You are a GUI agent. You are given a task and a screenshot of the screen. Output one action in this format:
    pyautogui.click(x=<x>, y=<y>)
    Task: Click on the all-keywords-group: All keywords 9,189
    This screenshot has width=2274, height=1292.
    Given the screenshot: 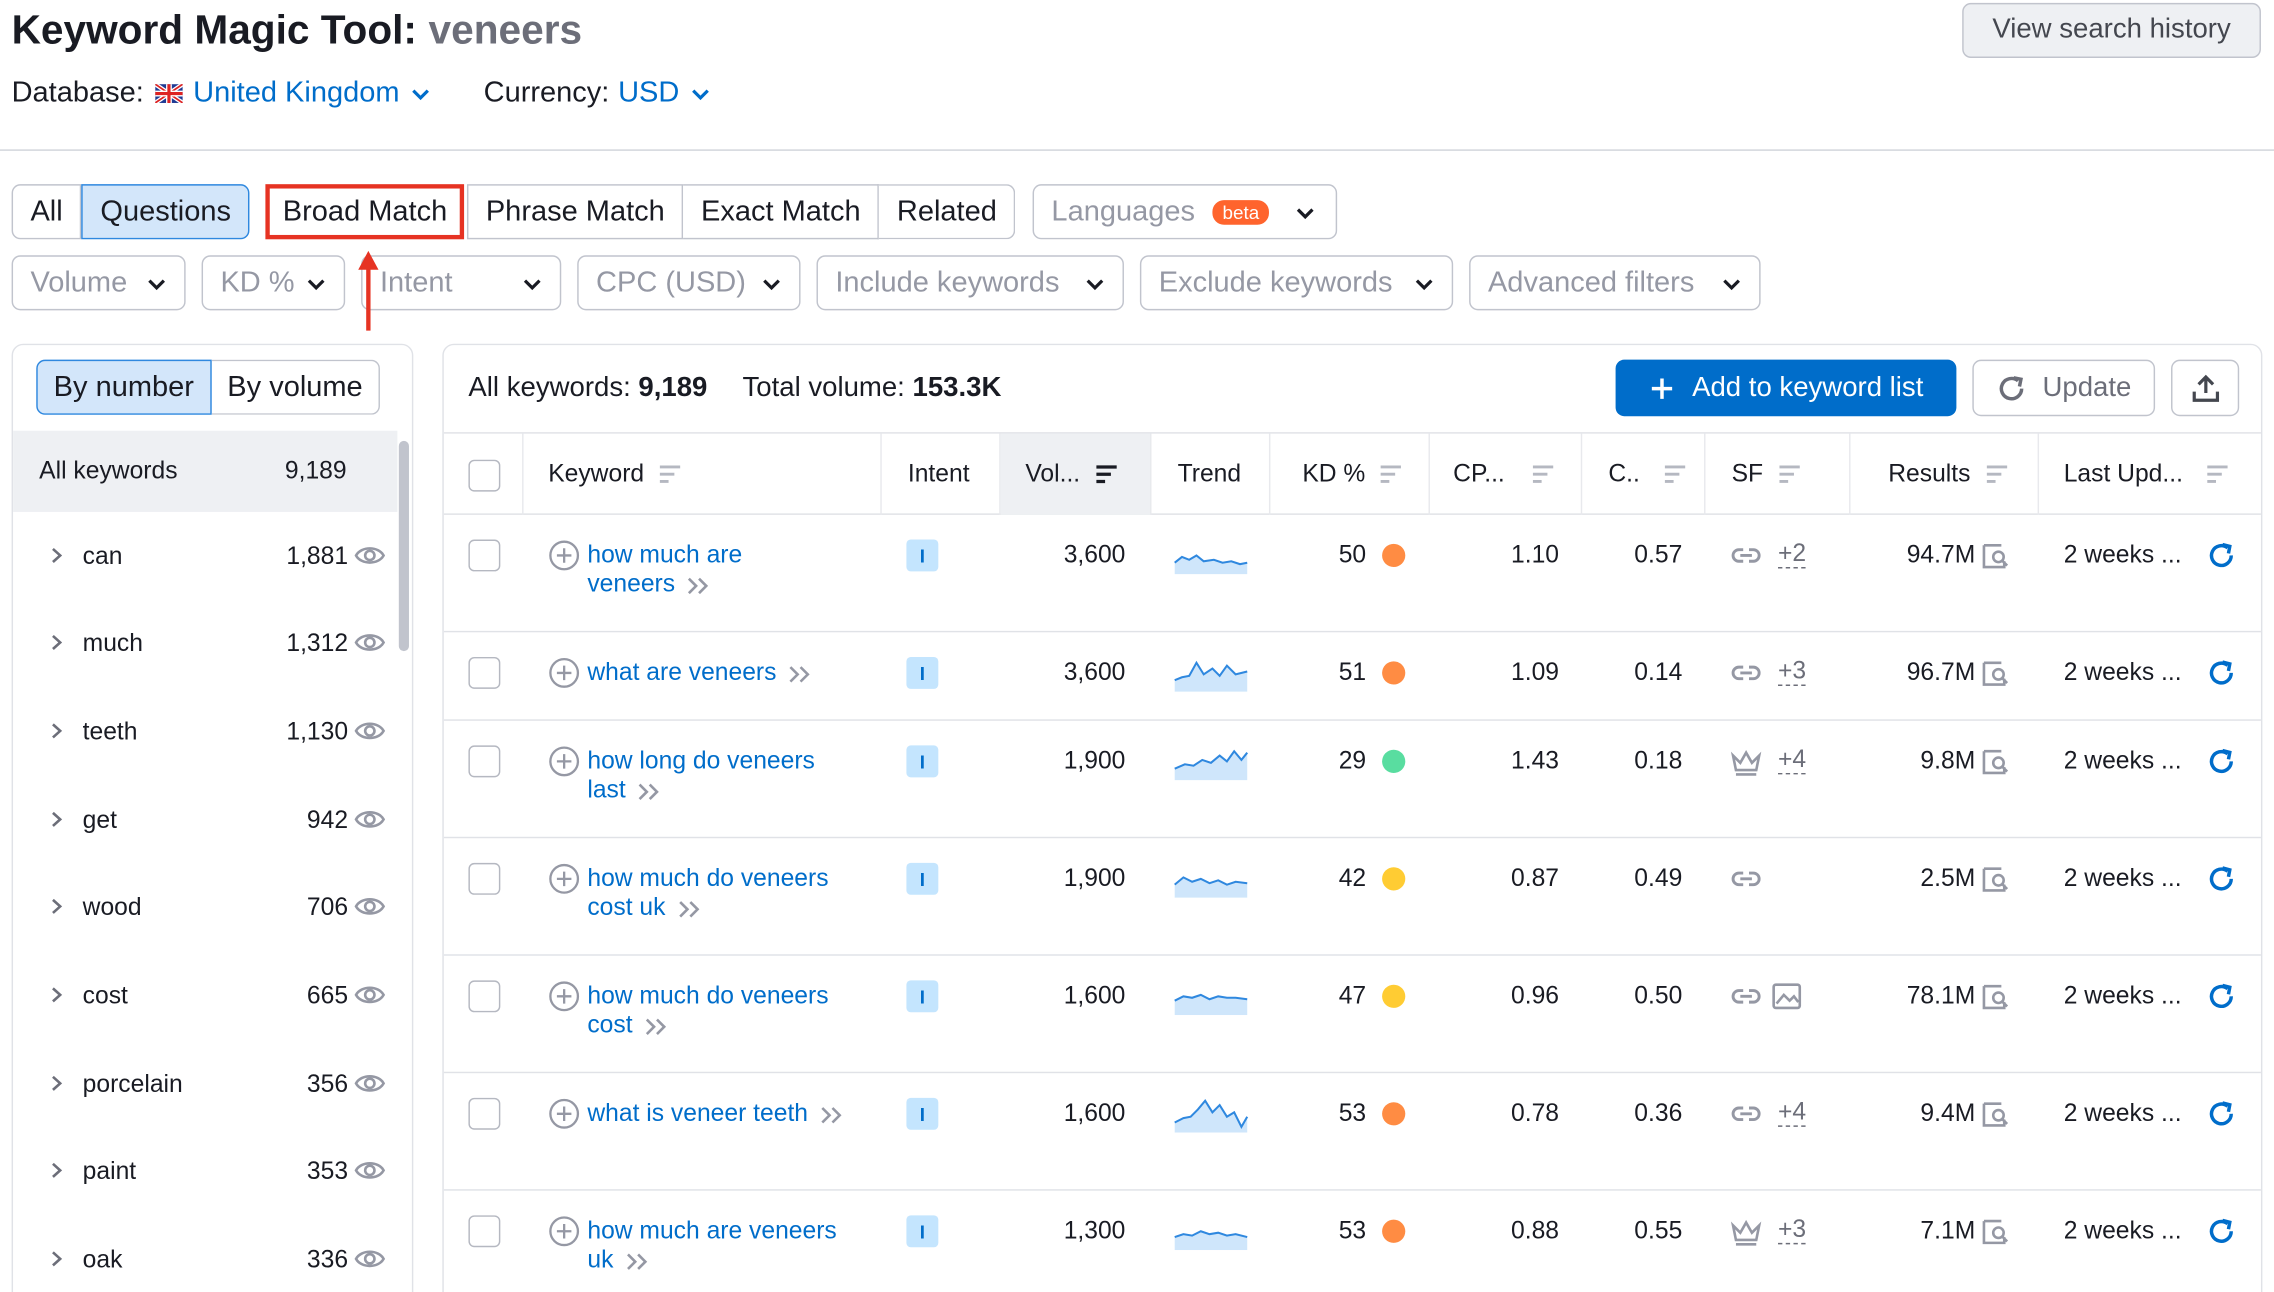 What is the action you would take?
    pyautogui.click(x=205, y=471)
    